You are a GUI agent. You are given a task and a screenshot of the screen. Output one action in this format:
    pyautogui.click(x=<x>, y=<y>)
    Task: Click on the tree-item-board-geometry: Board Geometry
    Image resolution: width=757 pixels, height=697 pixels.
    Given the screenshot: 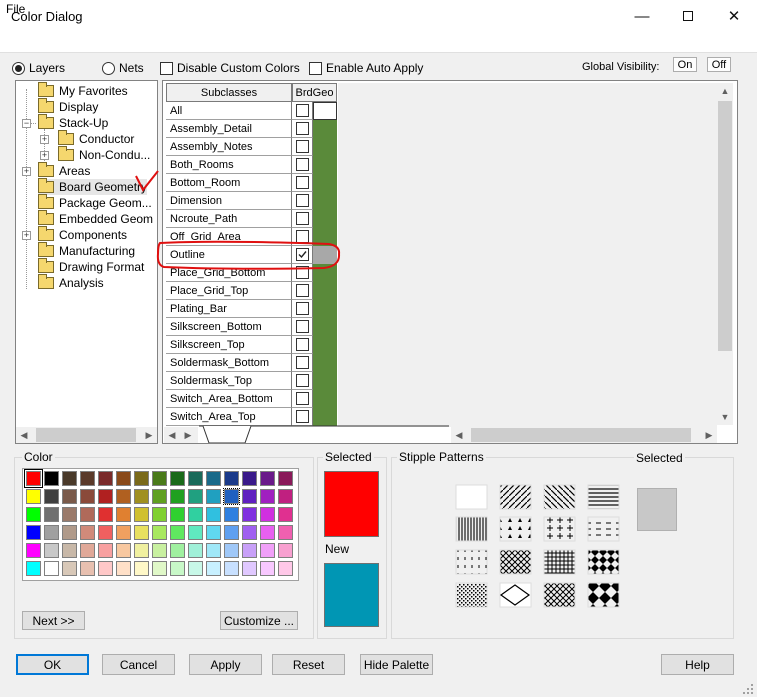 What is the action you would take?
    pyautogui.click(x=93, y=186)
    